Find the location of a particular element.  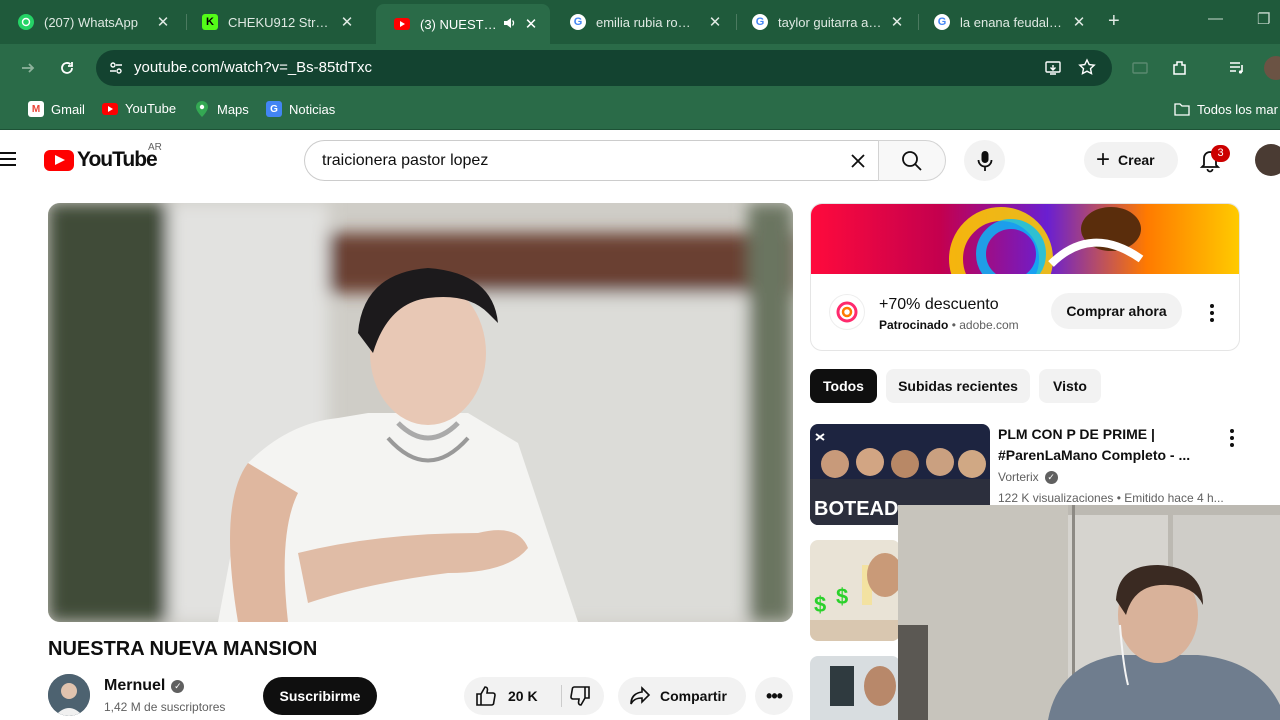

site-info-icon is located at coordinates (116, 70).